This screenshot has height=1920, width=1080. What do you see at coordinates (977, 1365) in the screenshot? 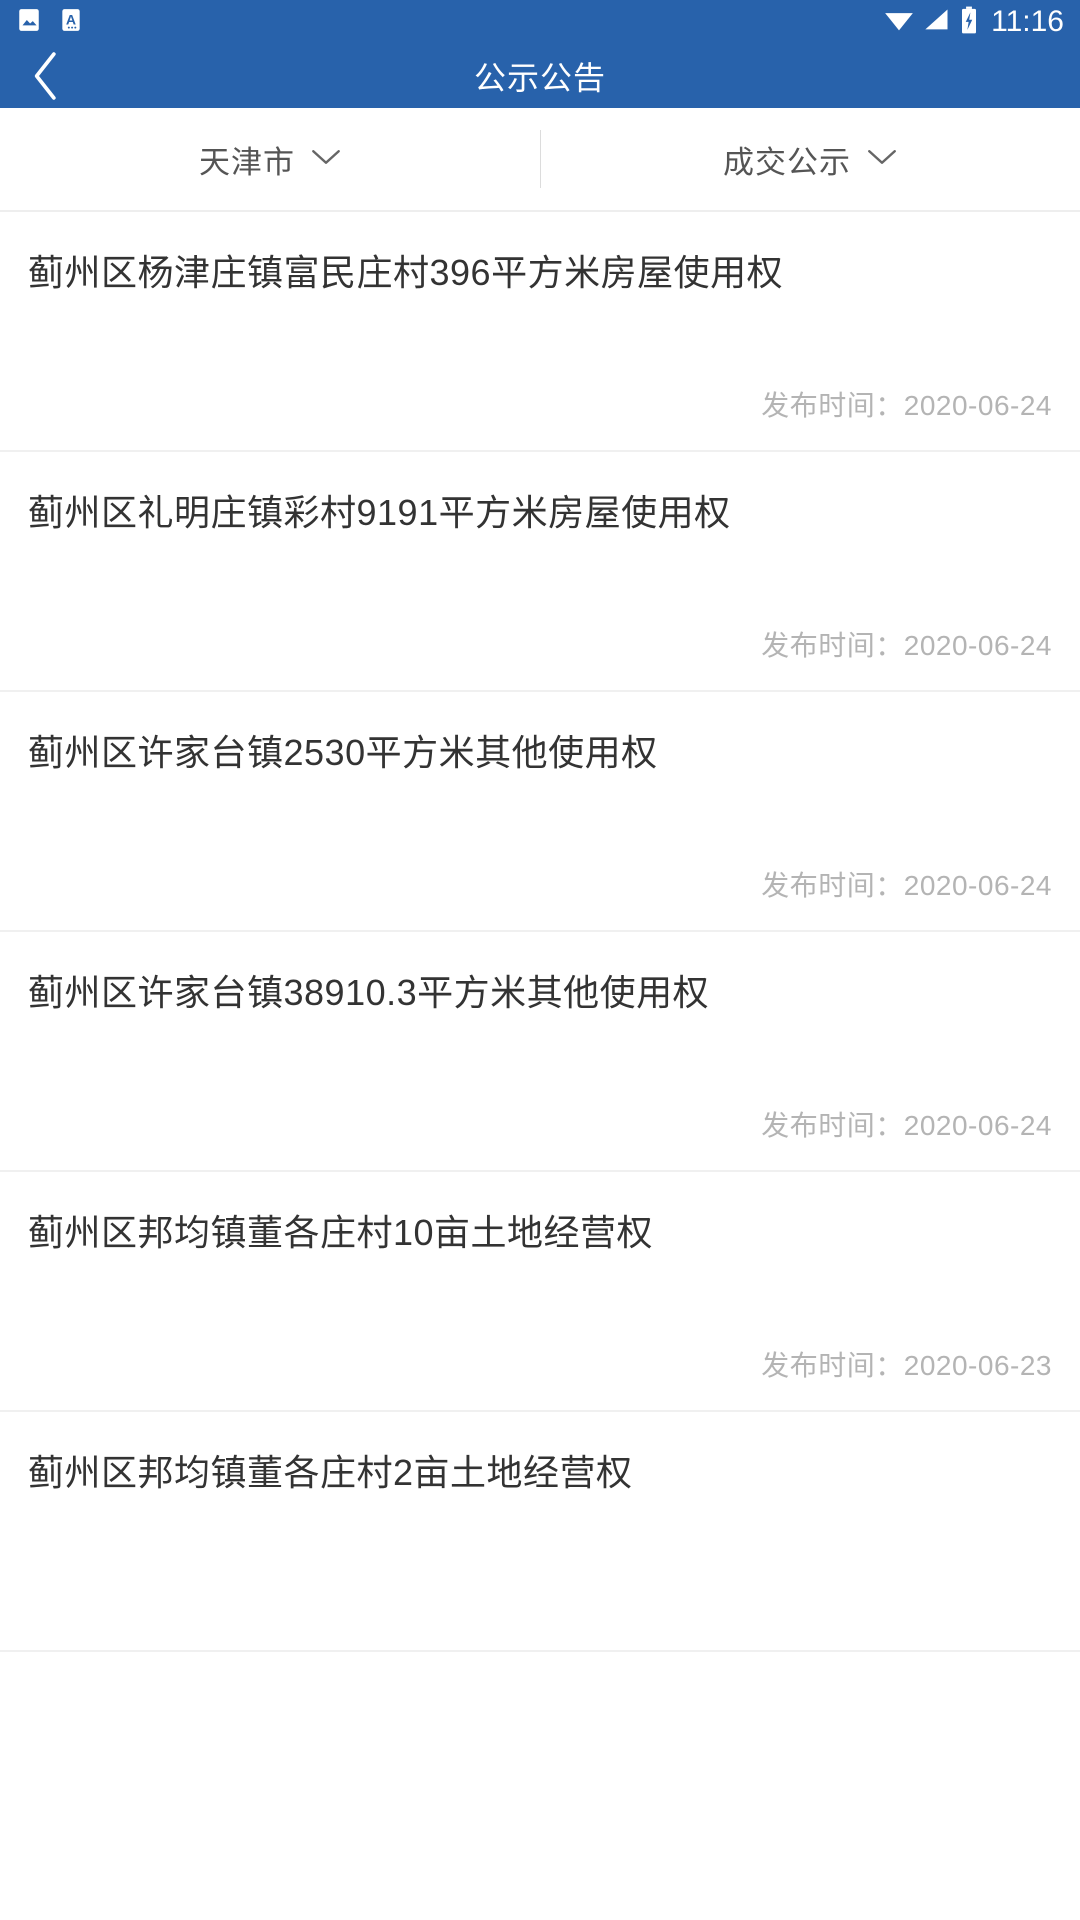
I see `publish-time-value: 2020-06-23` at bounding box center [977, 1365].